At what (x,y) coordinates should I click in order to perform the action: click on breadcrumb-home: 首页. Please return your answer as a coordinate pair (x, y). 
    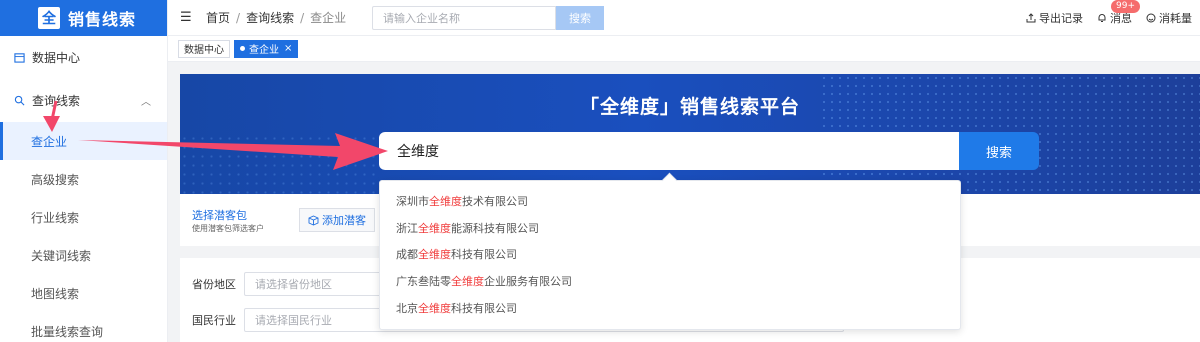
    Looking at the image, I should click on (218, 18).